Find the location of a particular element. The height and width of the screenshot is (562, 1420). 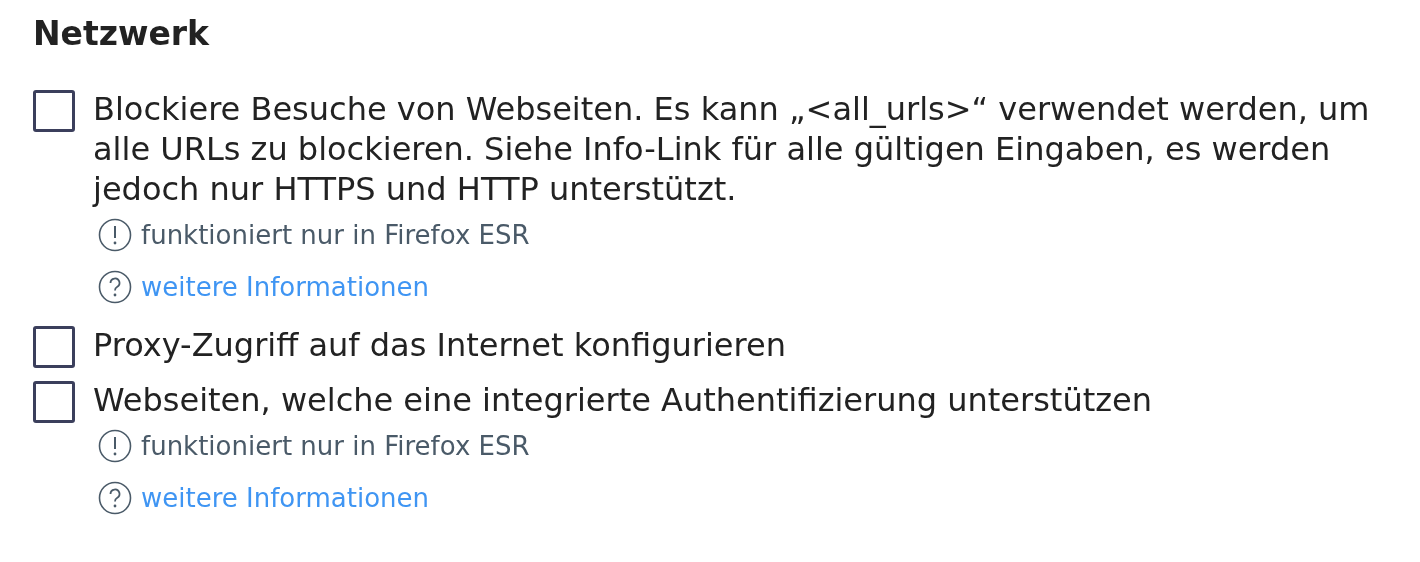

option-label: Webseiten, welche eine integrierte Authentifizierung unterstützen is located at coordinates (622, 400).